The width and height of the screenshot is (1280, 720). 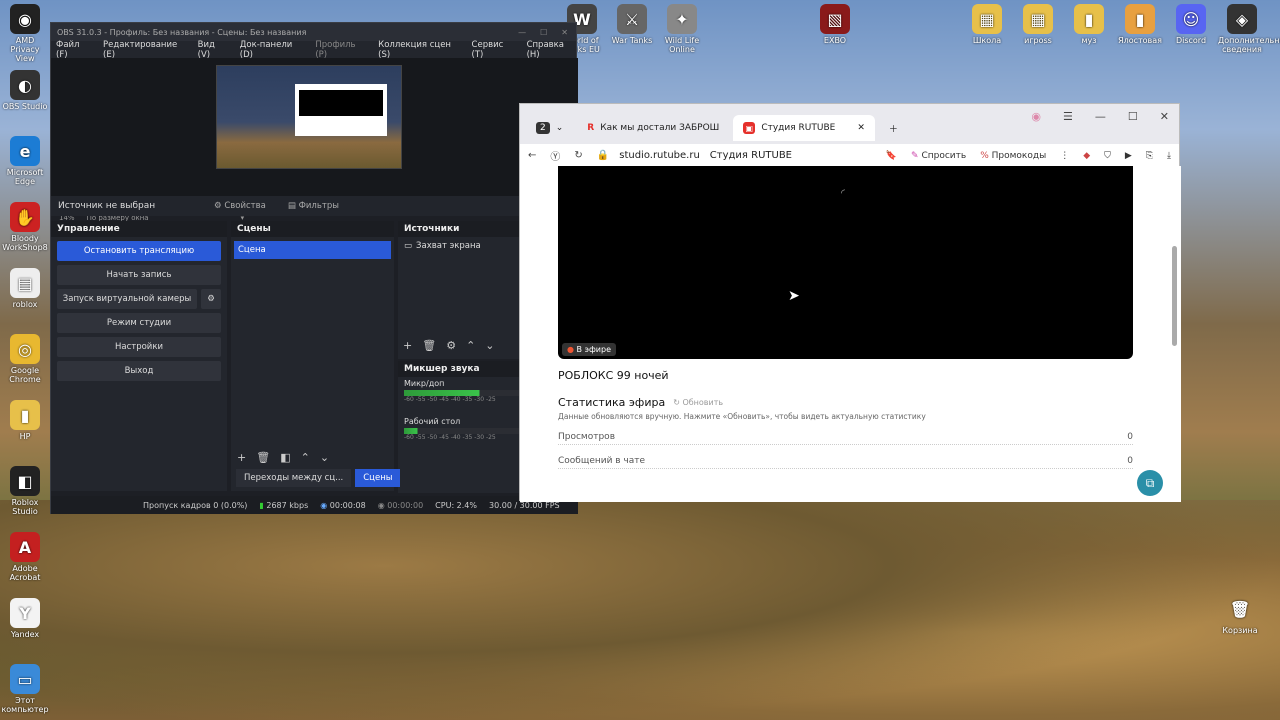 I want to click on more-icon: ⋮, so click(x=1064, y=156).